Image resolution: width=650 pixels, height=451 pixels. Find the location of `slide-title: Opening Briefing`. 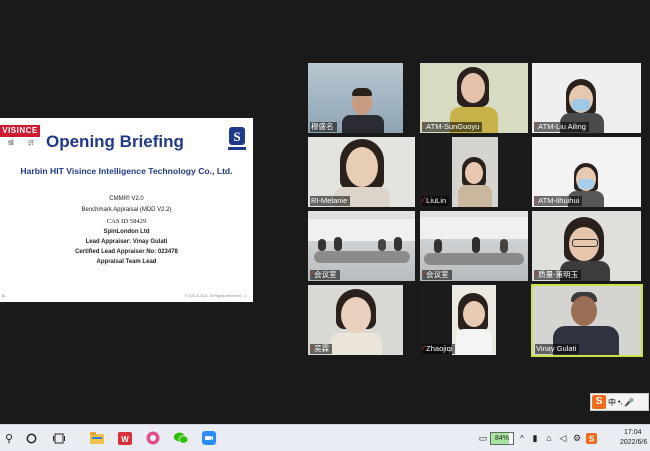

slide-title: Opening Briefing is located at coordinates (115, 141).